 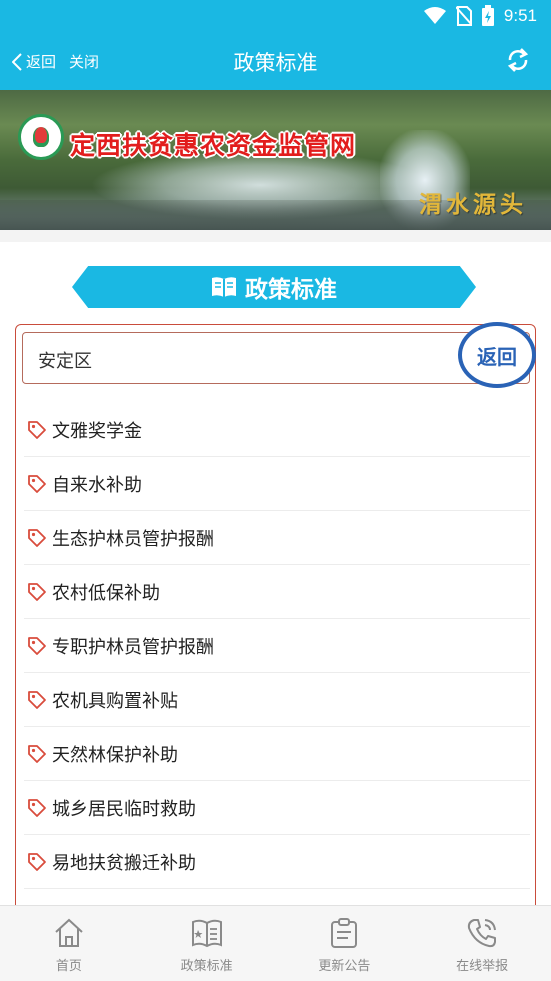 I want to click on page-title: 政策标准, so click(x=275, y=63).